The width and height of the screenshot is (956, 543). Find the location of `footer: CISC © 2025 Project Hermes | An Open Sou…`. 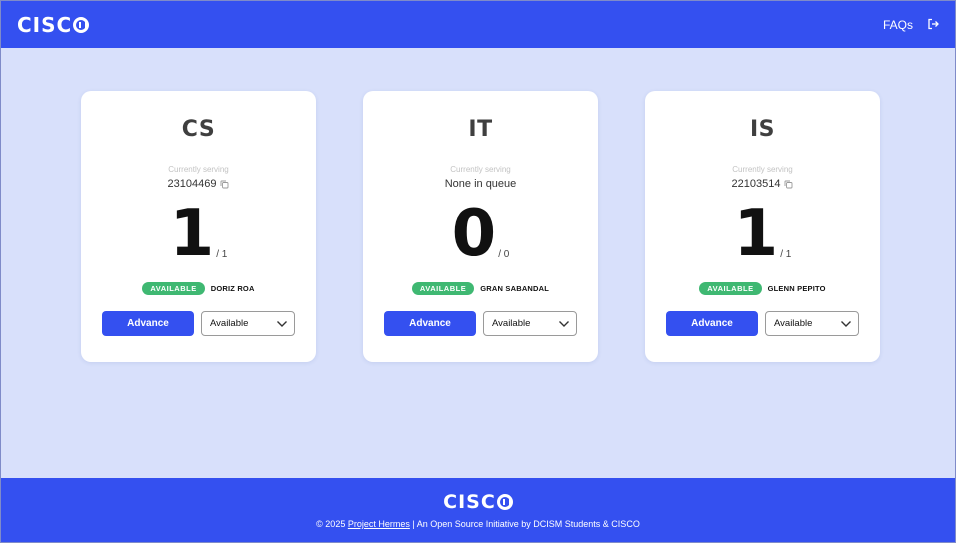

footer: CISC © 2025 Project Hermes | An Open Sou… is located at coordinates (478, 510).